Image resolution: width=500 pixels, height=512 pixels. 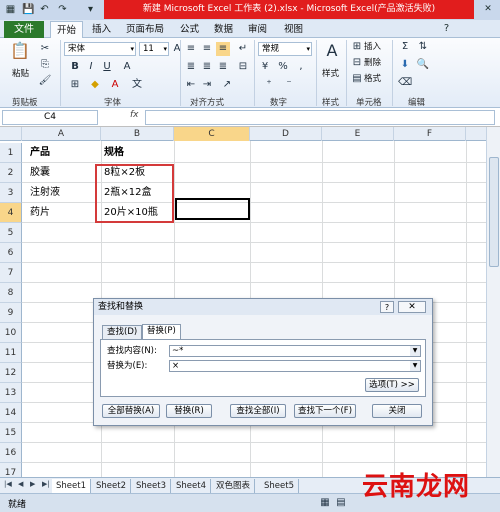 I want to click on align-top-icon: ≡, so click(x=191, y=49).